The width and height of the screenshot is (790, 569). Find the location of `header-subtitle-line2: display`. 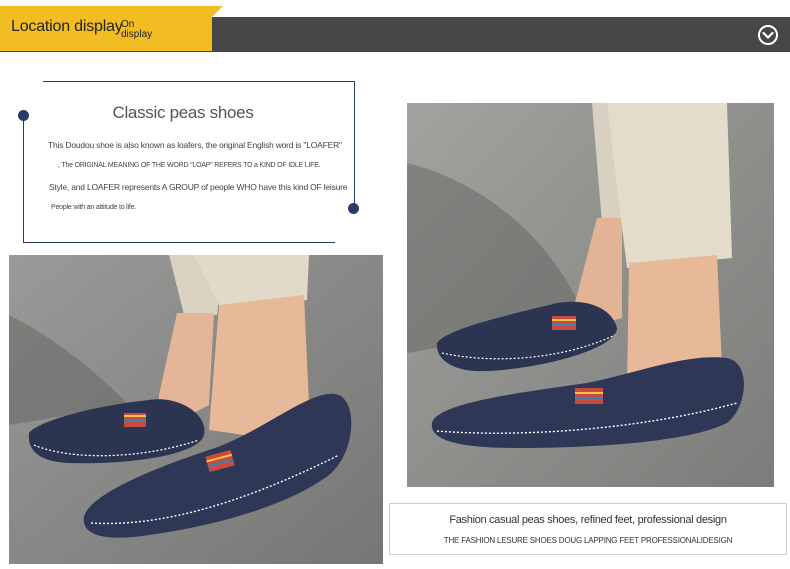

header-subtitle-line2: display is located at coordinates (137, 34).